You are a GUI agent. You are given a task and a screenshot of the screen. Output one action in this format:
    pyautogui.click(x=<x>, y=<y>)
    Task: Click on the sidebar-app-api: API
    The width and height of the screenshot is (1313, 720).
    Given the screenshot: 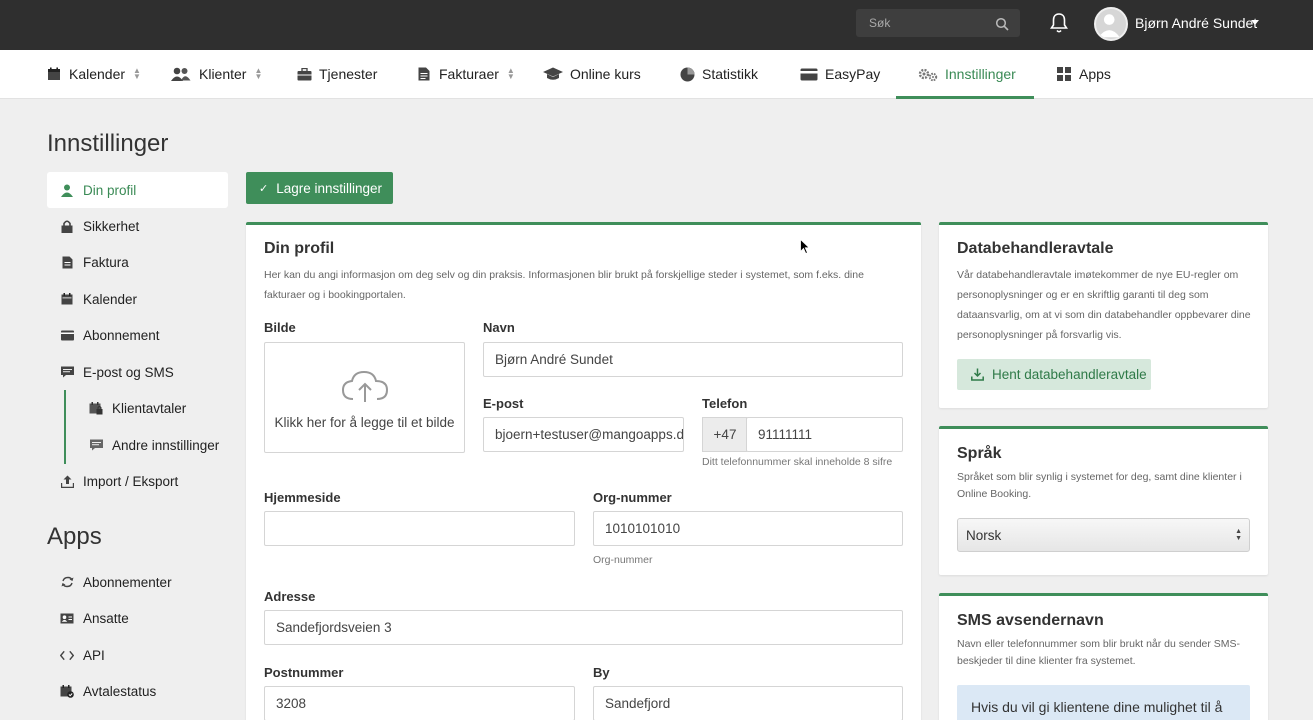 What is the action you would take?
    pyautogui.click(x=137, y=655)
    